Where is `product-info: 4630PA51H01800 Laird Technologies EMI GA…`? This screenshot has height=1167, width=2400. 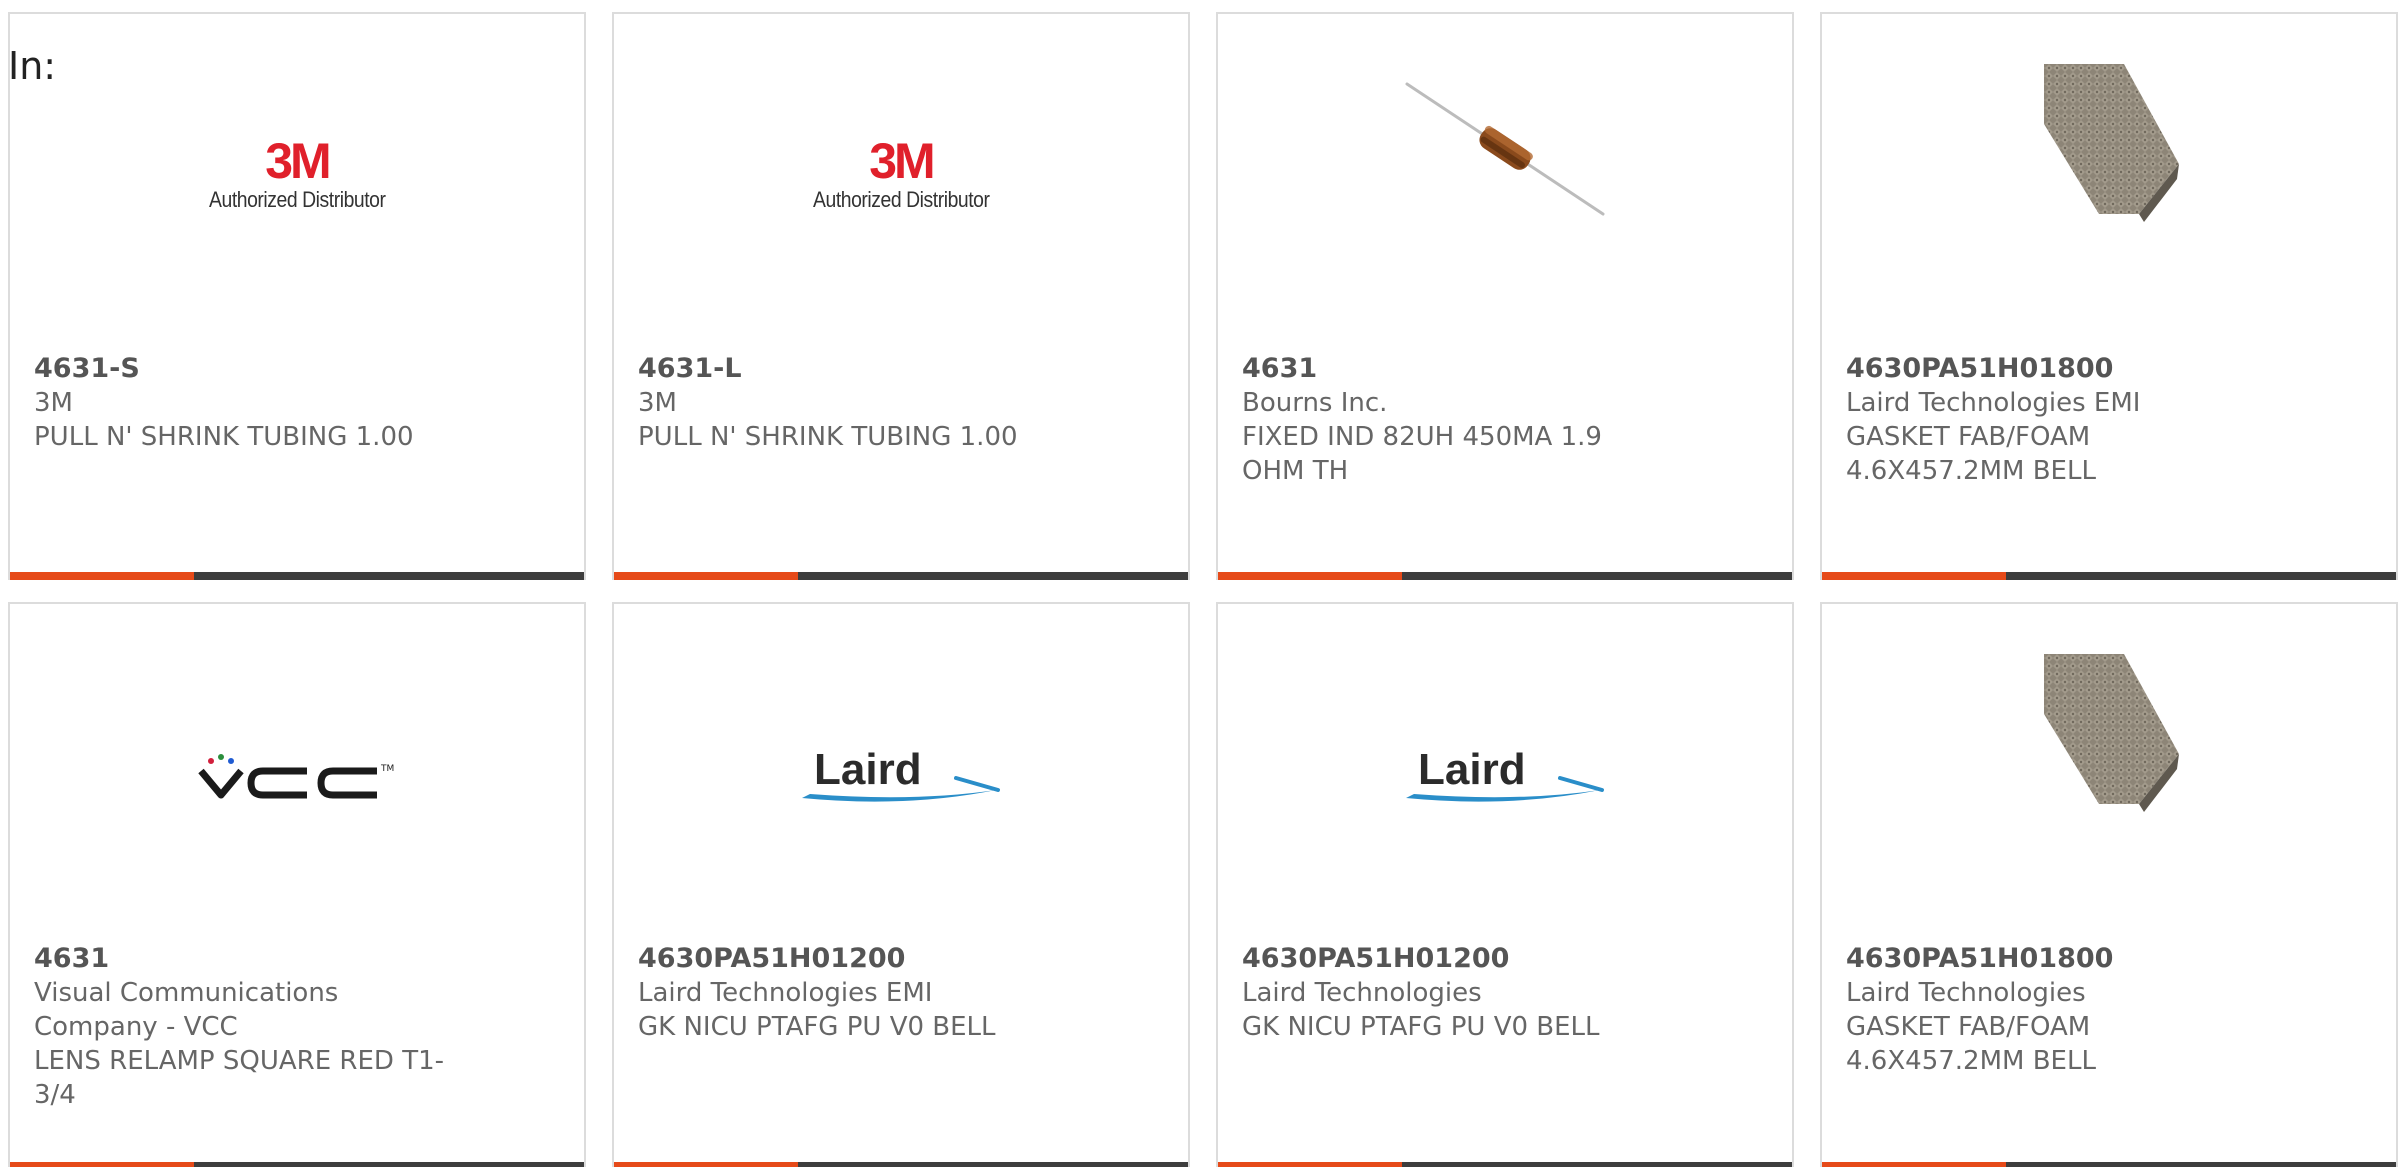
product-info: 4630PA51H01800 Laird Technologies EMI GA… is located at coordinates (2056, 420).